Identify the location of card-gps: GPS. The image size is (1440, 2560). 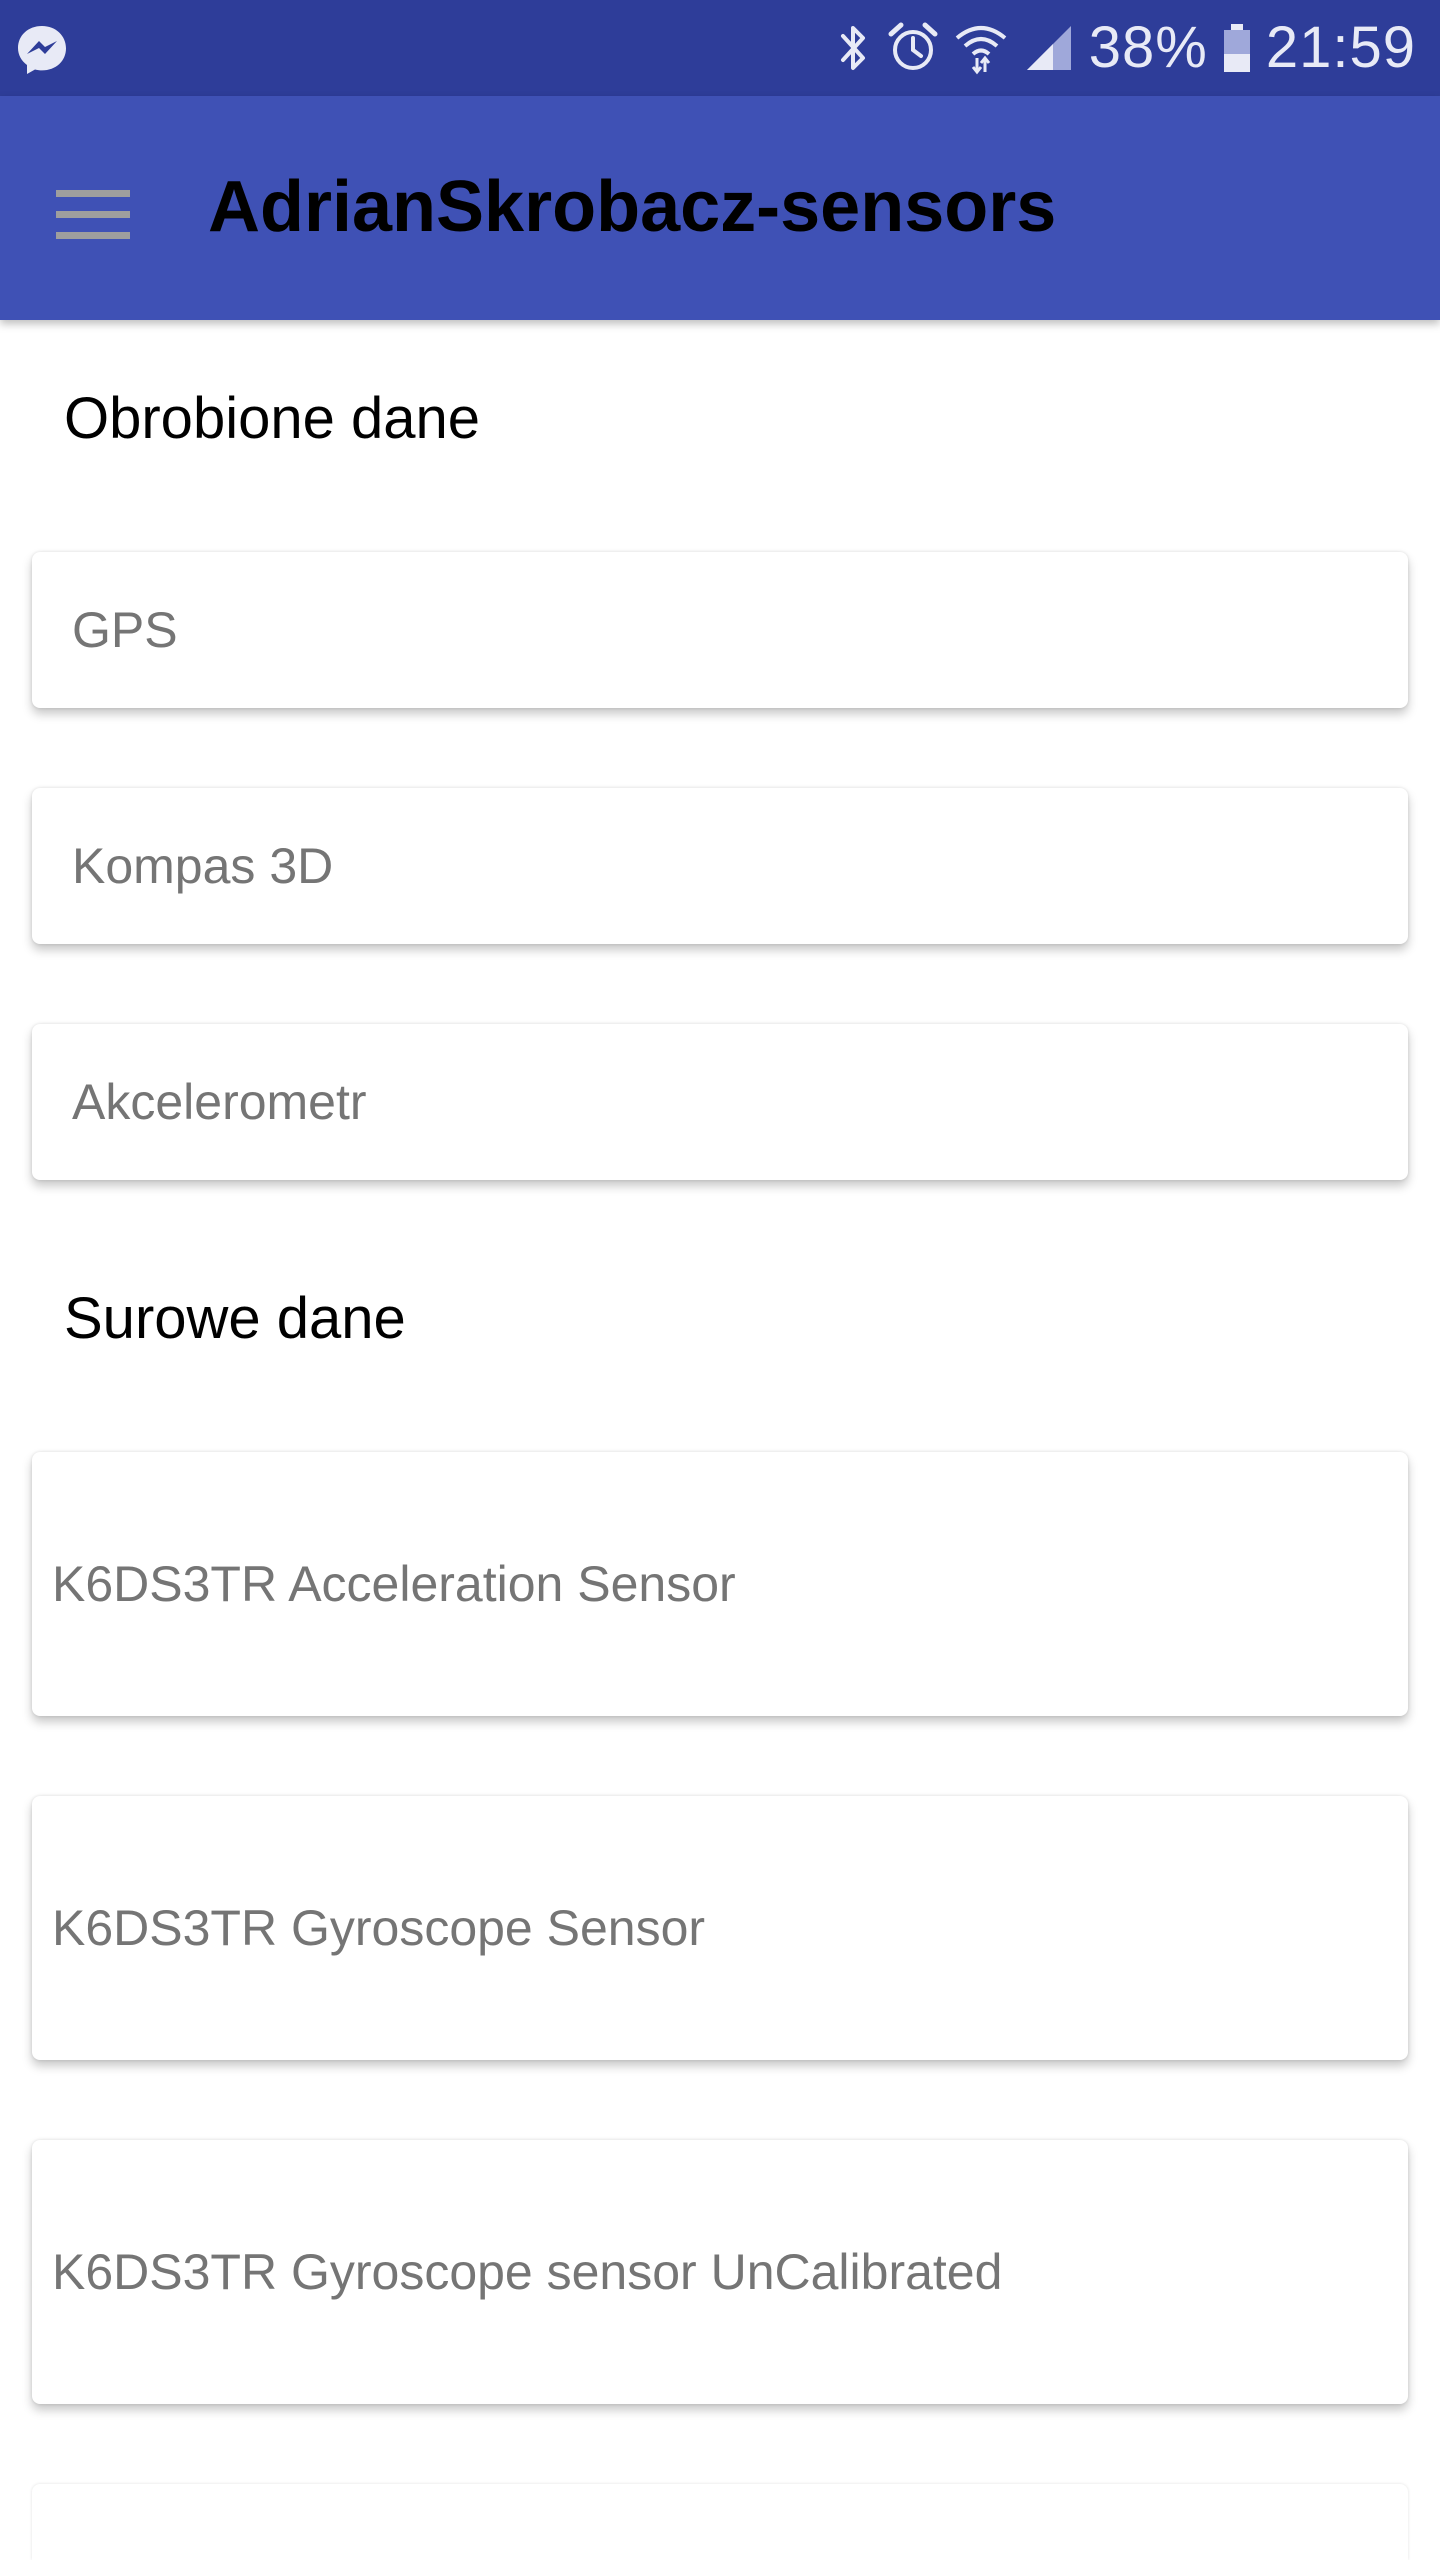
(720, 630).